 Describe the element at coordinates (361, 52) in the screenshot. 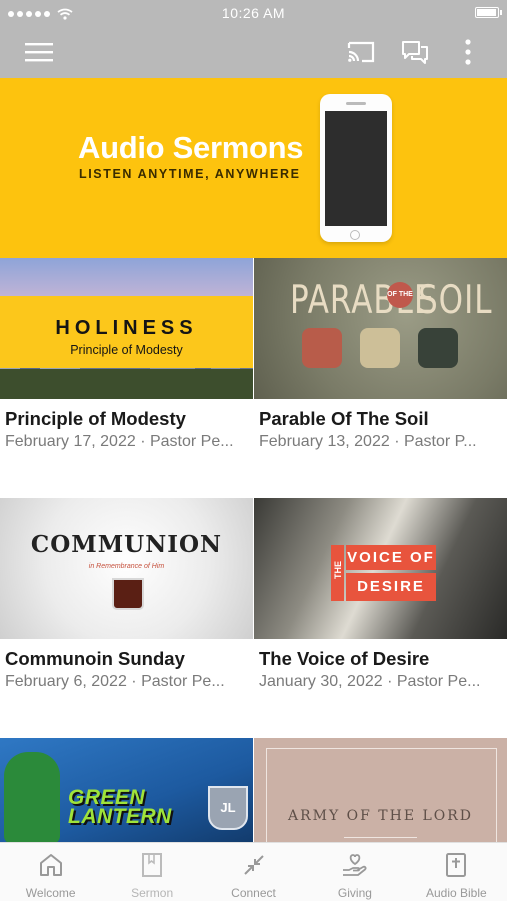

I see `cast-icon` at that location.